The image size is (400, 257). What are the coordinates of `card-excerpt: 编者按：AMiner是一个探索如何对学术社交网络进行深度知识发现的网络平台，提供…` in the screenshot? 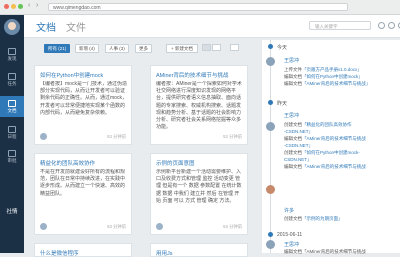 It's located at (199, 106).